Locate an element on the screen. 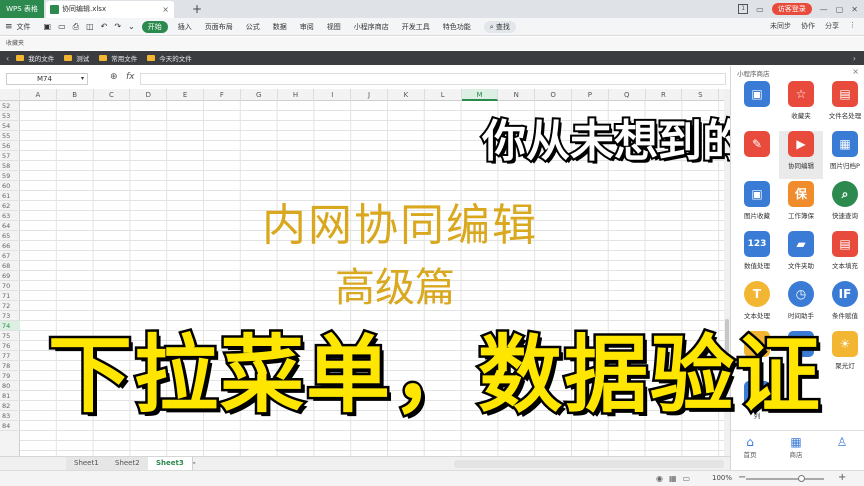 The height and width of the screenshot is (486, 864). zoom-level: 100% is located at coordinates (722, 478).